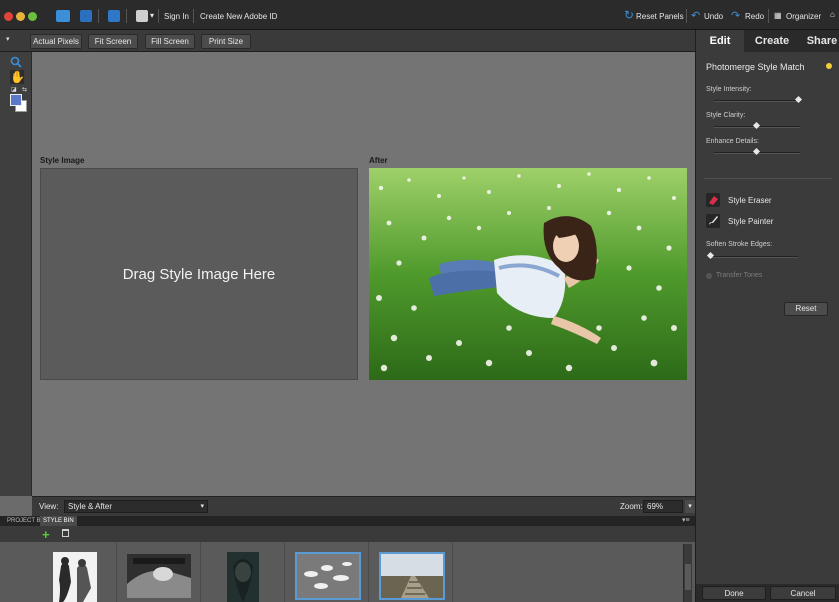 Image resolution: width=839 pixels, height=602 pixels. What do you see at coordinates (114, 16) in the screenshot?
I see `help-icon` at bounding box center [114, 16].